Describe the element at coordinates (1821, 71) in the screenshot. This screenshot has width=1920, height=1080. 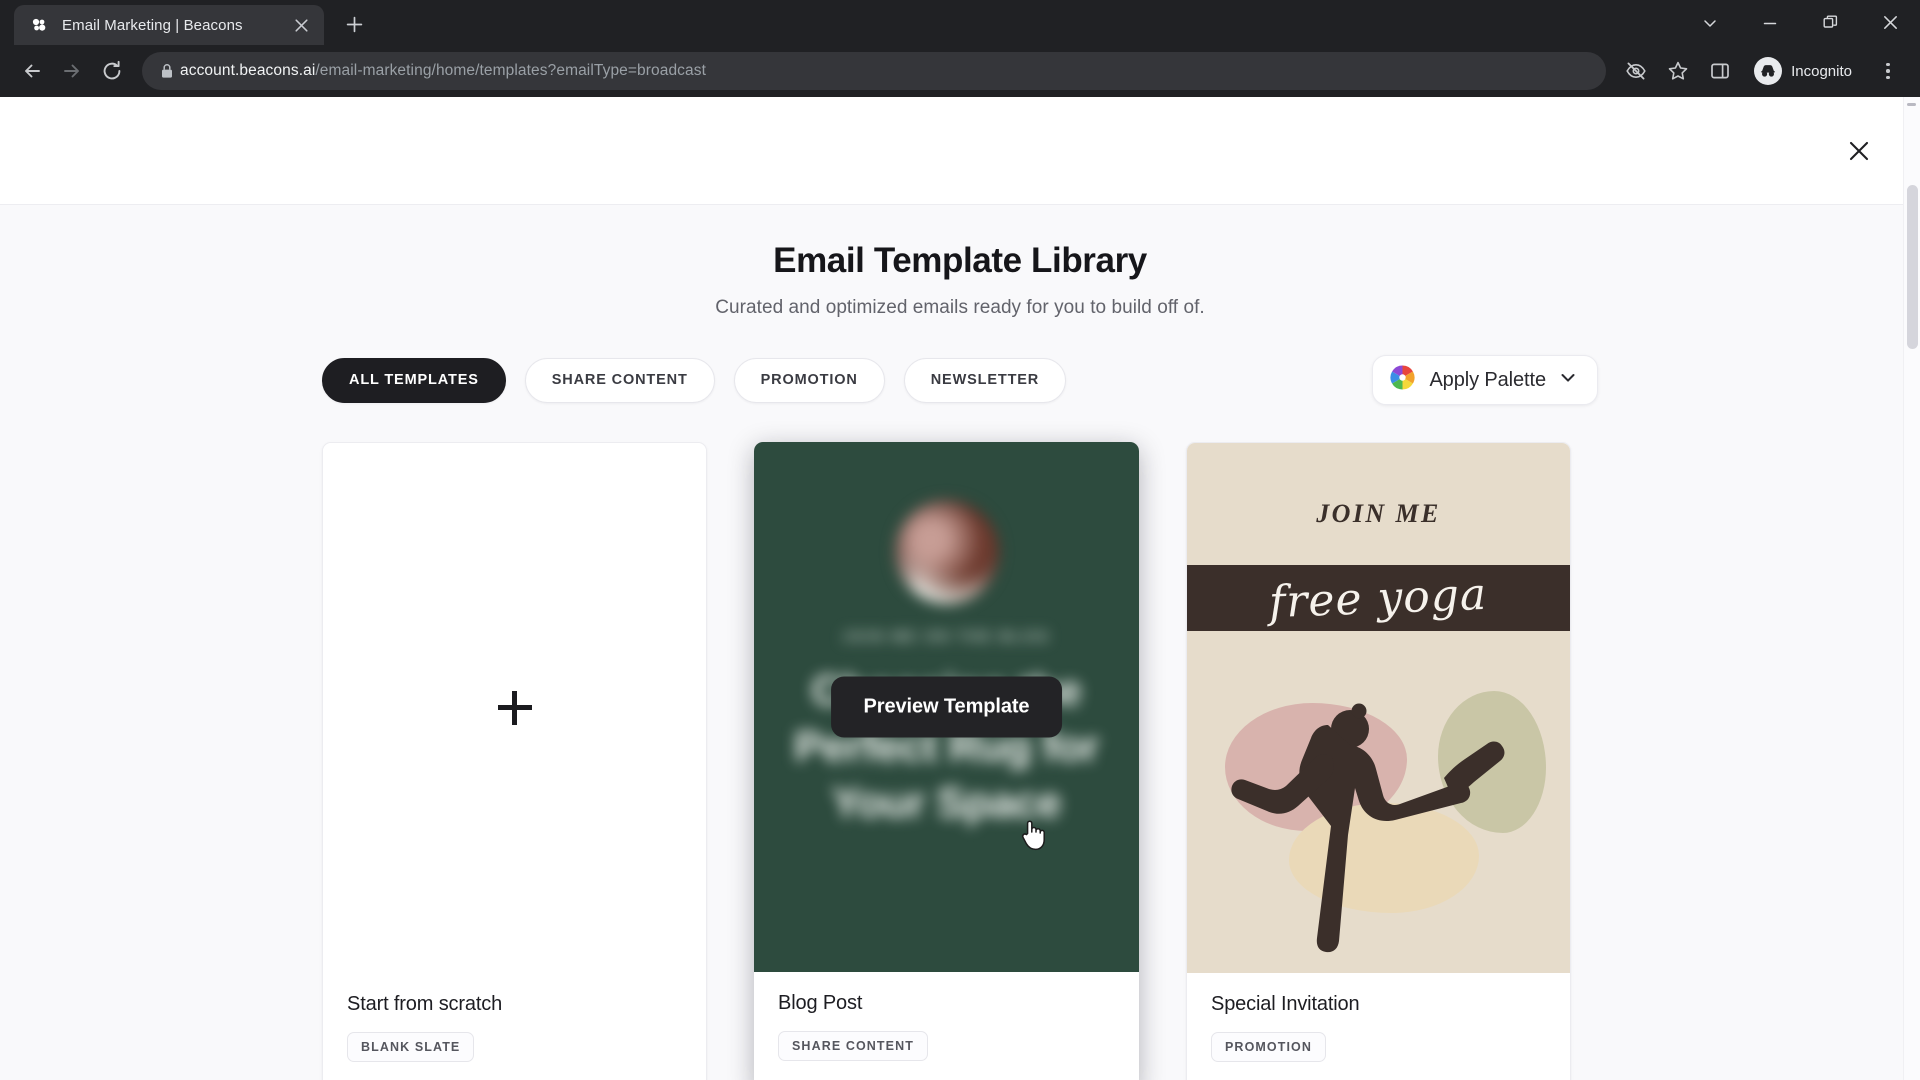
I see `incognito-label: Incognito` at that location.